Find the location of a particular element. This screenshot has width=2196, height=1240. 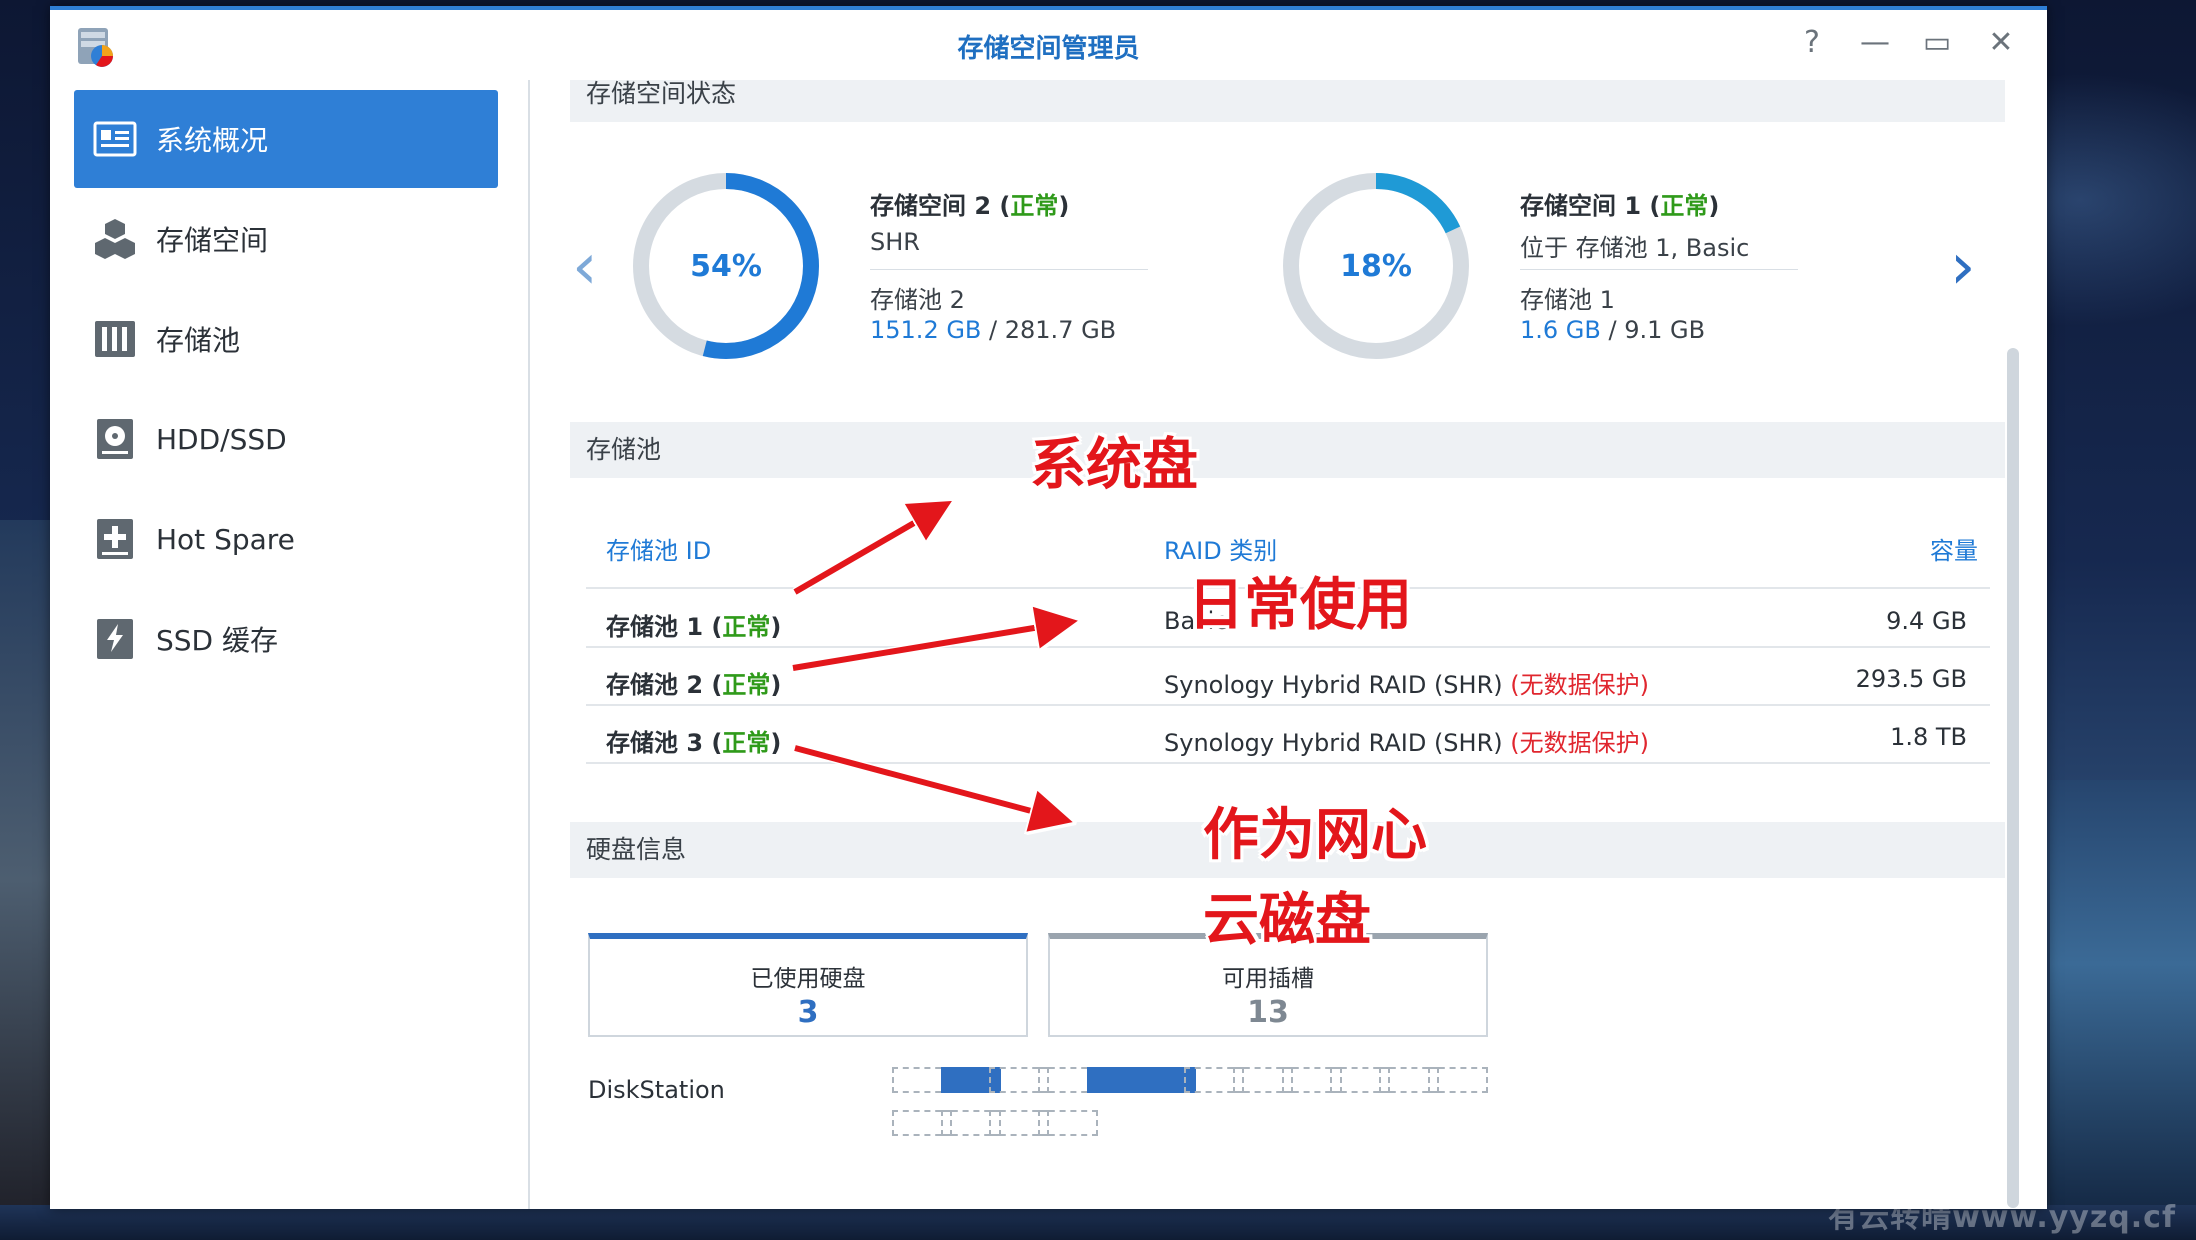

volume-title: 存储空间 2 (正常) is located at coordinates (970, 206).